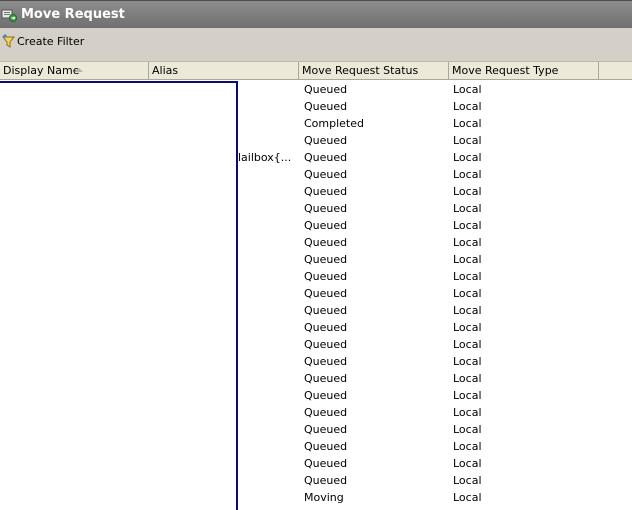 Image resolution: width=632 pixels, height=510 pixels. What do you see at coordinates (51, 41) in the screenshot?
I see `create-filter-label: Create Filter` at bounding box center [51, 41].